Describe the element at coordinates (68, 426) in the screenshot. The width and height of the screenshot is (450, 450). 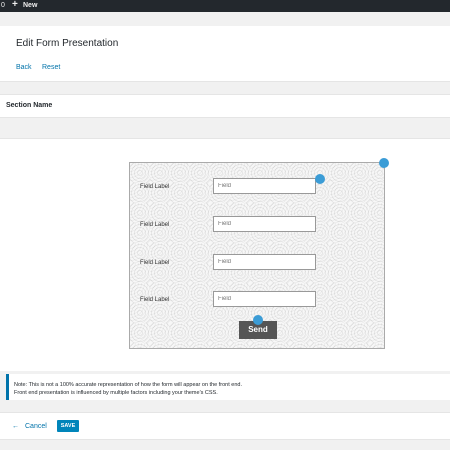
I see `save-button: SAVE` at that location.